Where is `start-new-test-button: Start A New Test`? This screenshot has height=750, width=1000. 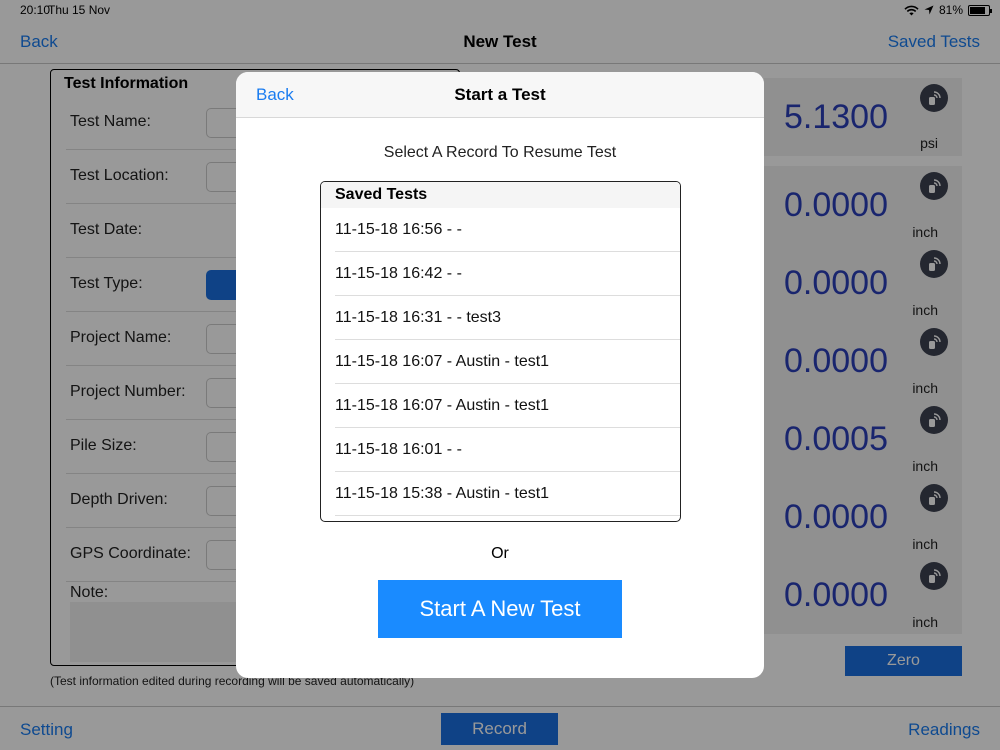 start-new-test-button: Start A New Test is located at coordinates (500, 609).